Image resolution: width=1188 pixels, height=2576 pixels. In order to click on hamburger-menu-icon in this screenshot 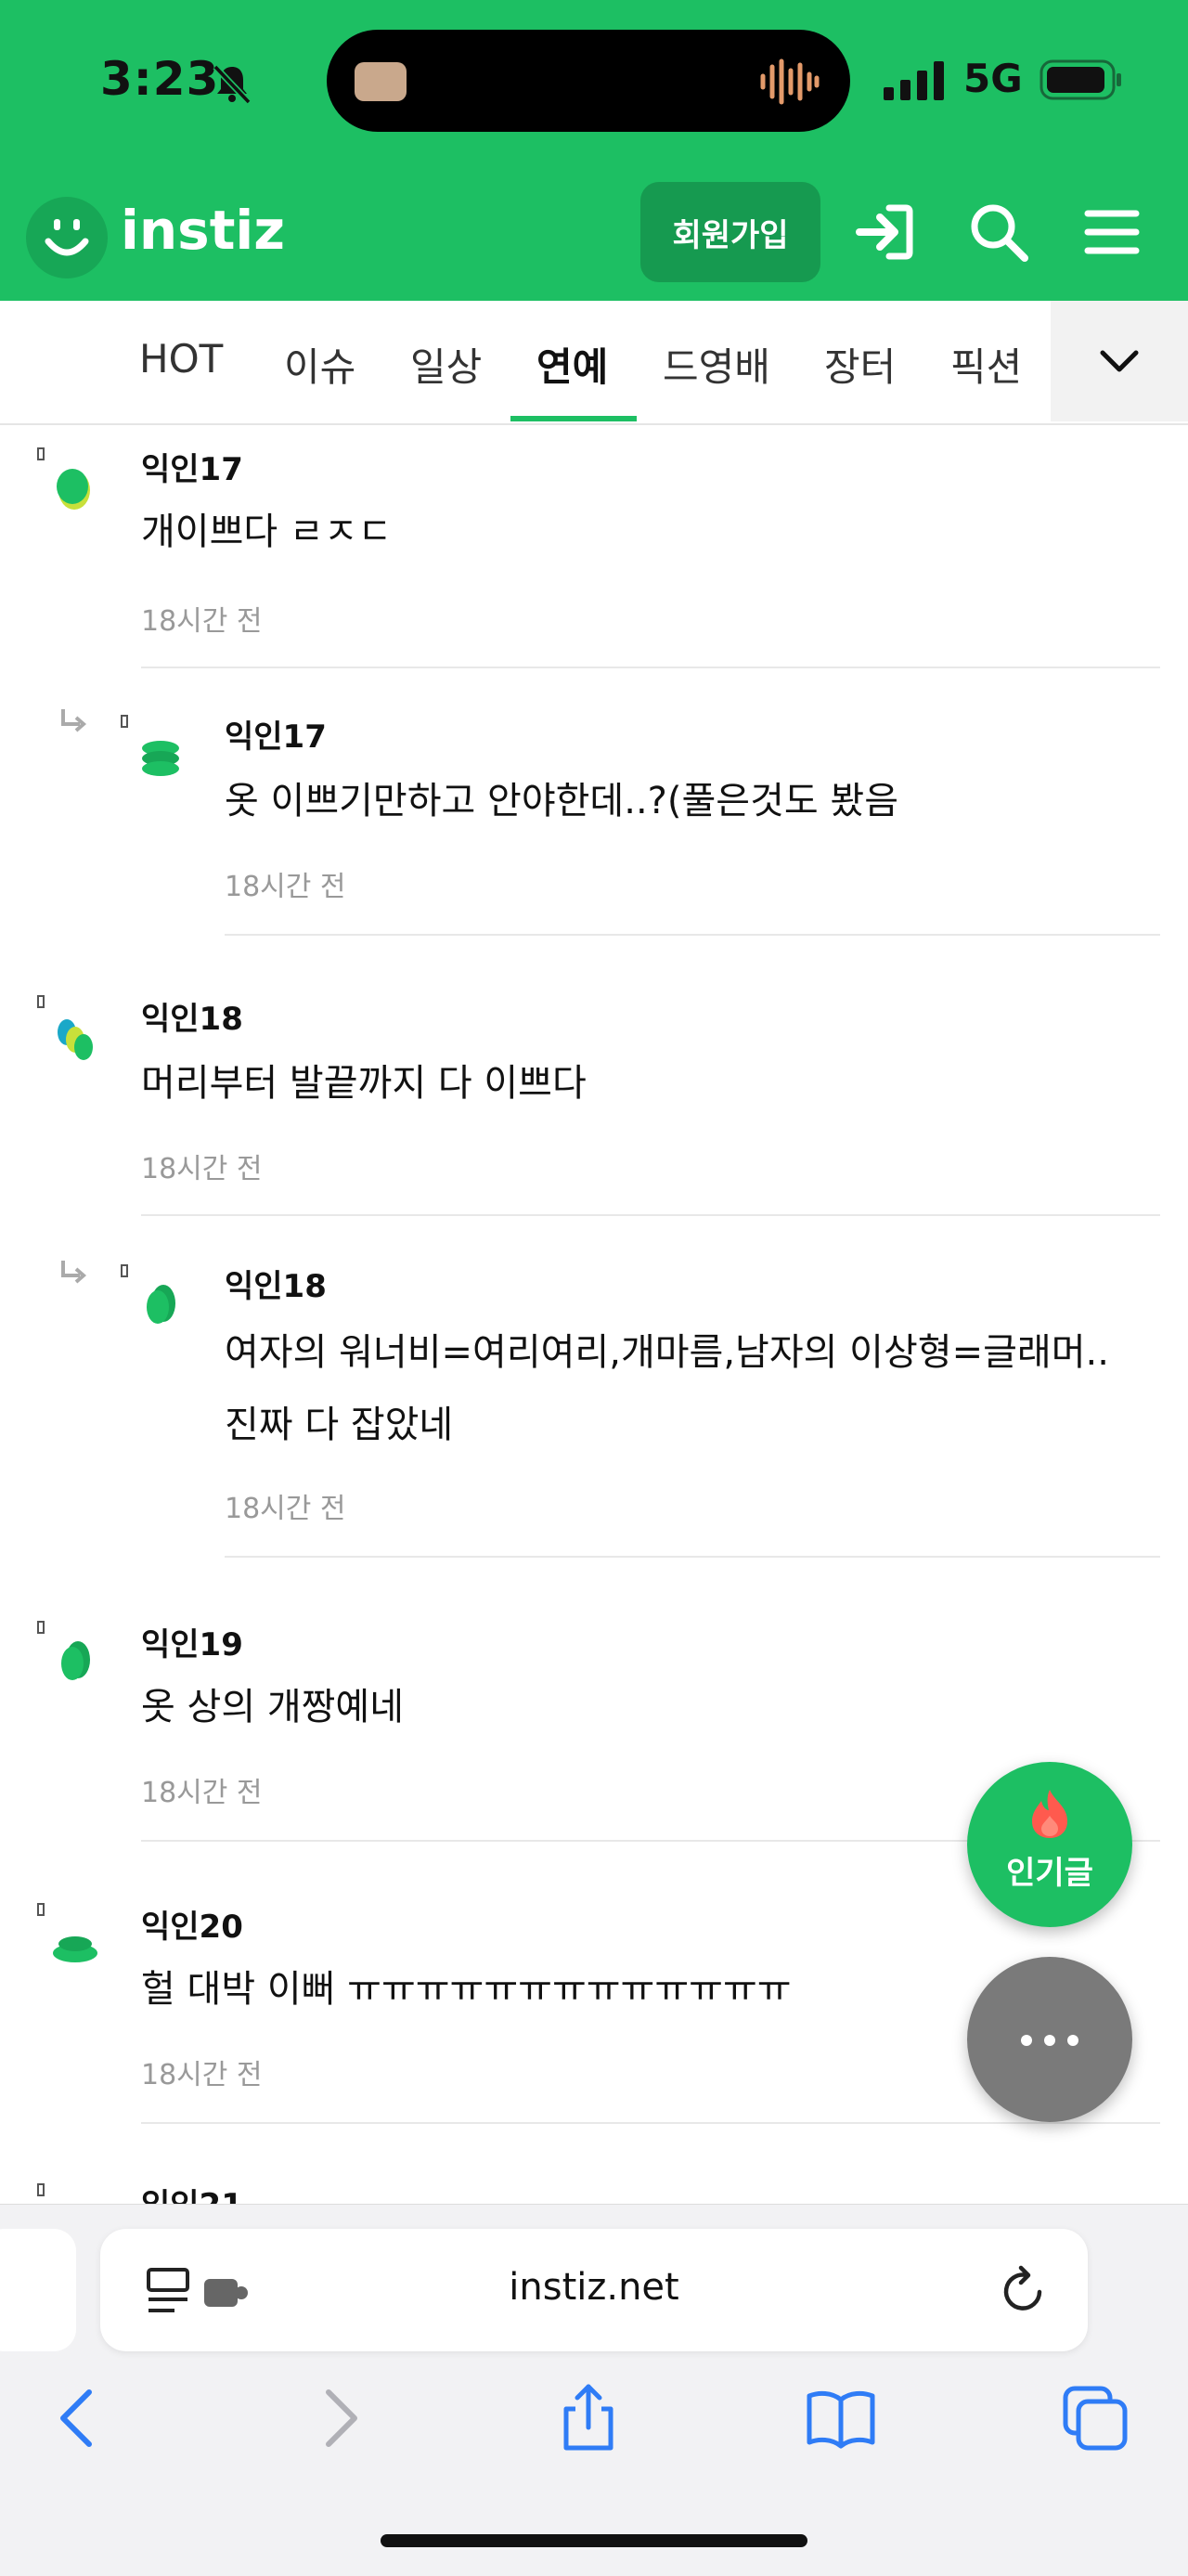, I will do `click(1111, 232)`.